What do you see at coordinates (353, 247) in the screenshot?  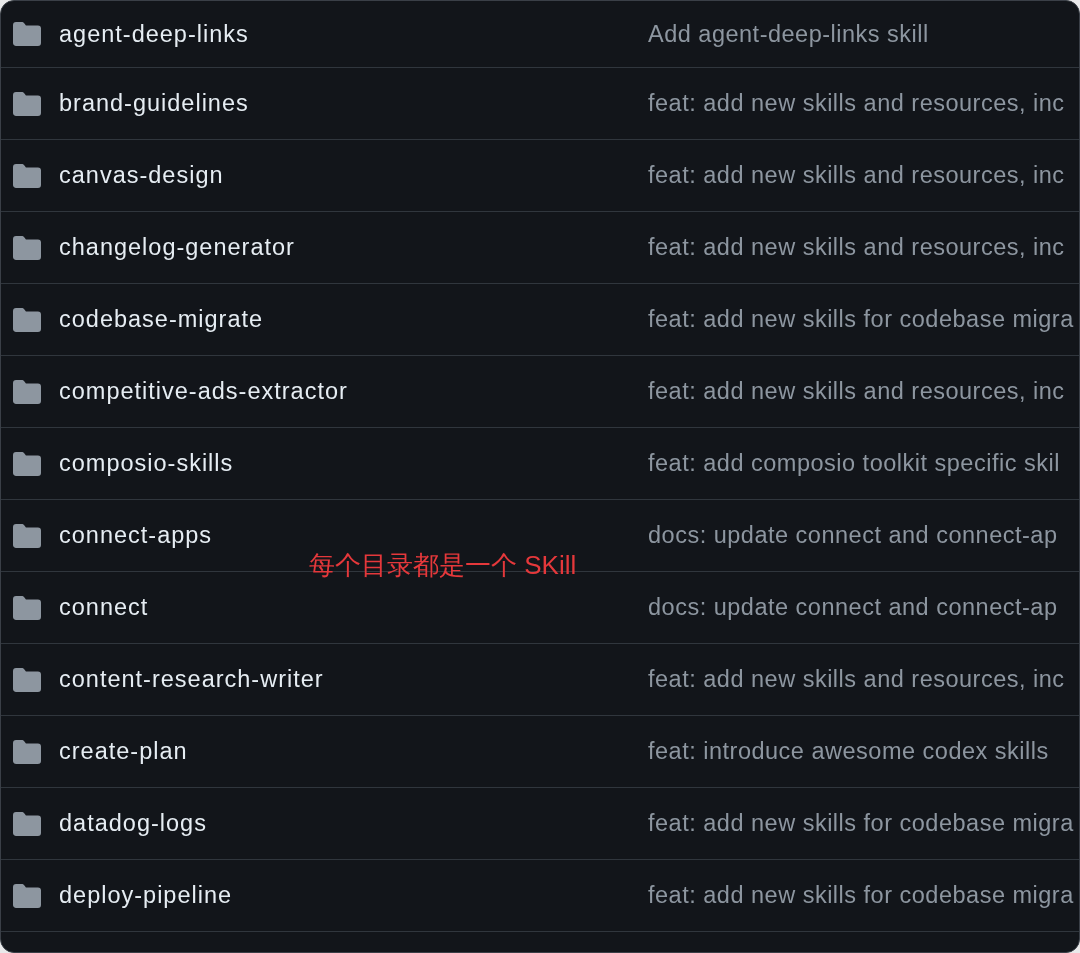 I see `folder-name-link: changelog-generator` at bounding box center [353, 247].